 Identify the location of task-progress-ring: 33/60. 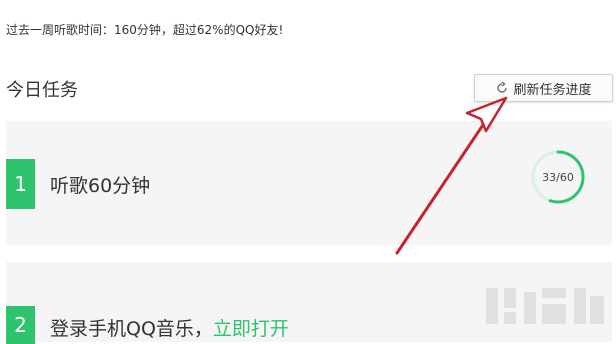
(558, 177).